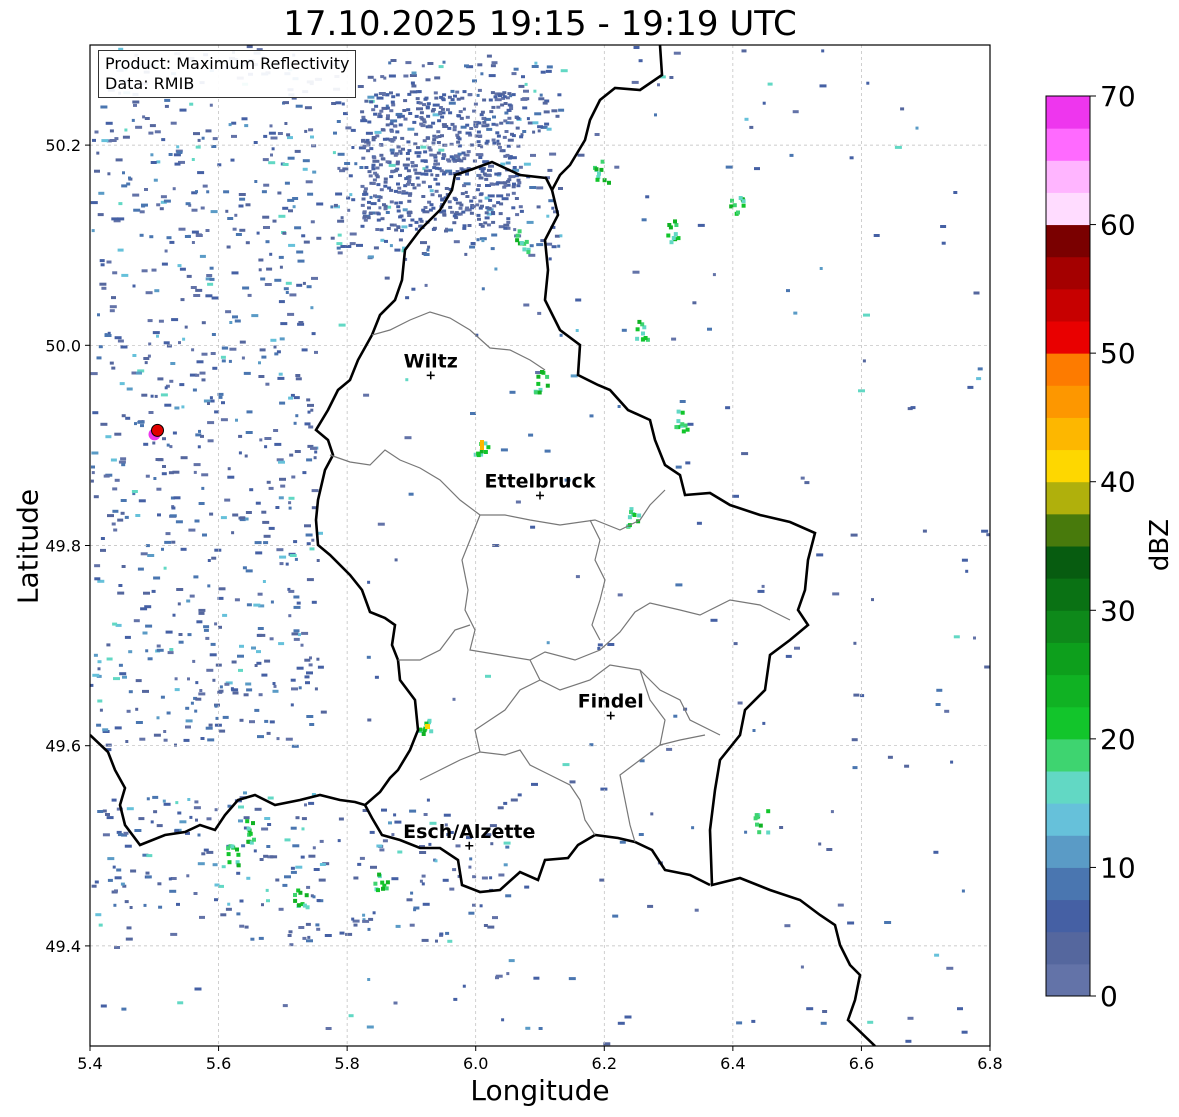  Describe the element at coordinates (989, 1063) in the screenshot. I see `x-tick-label: 6.8` at that location.